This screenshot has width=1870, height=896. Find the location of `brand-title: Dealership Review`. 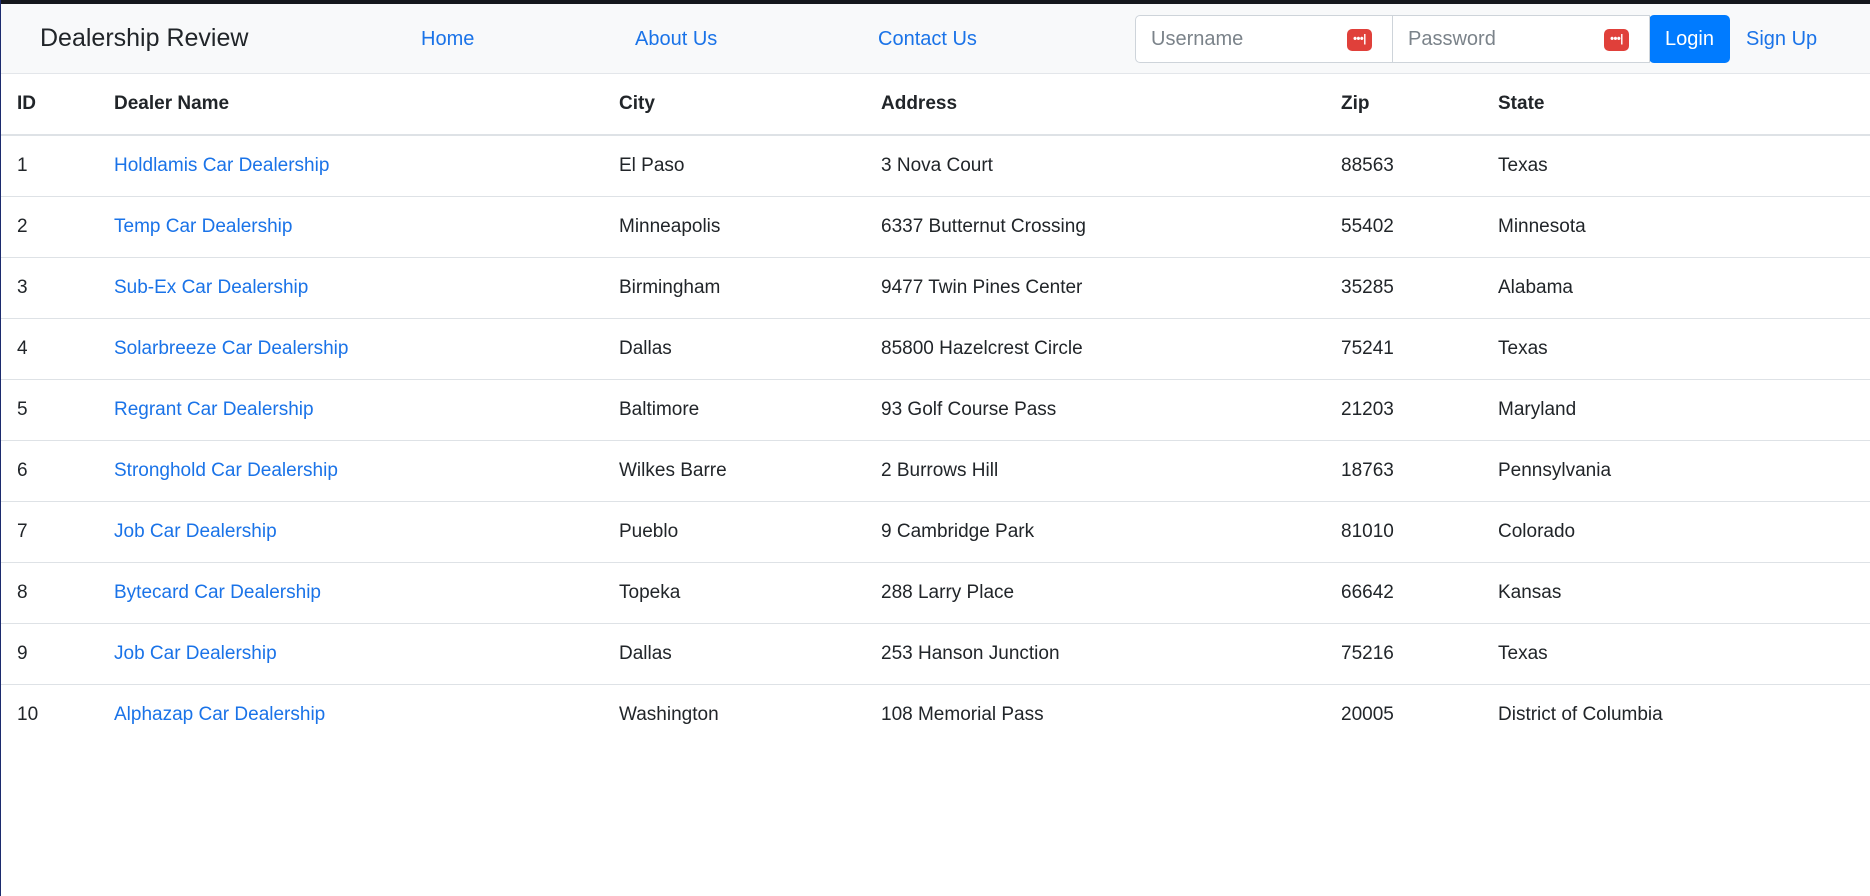

brand-title: Dealership Review is located at coordinates (144, 38).